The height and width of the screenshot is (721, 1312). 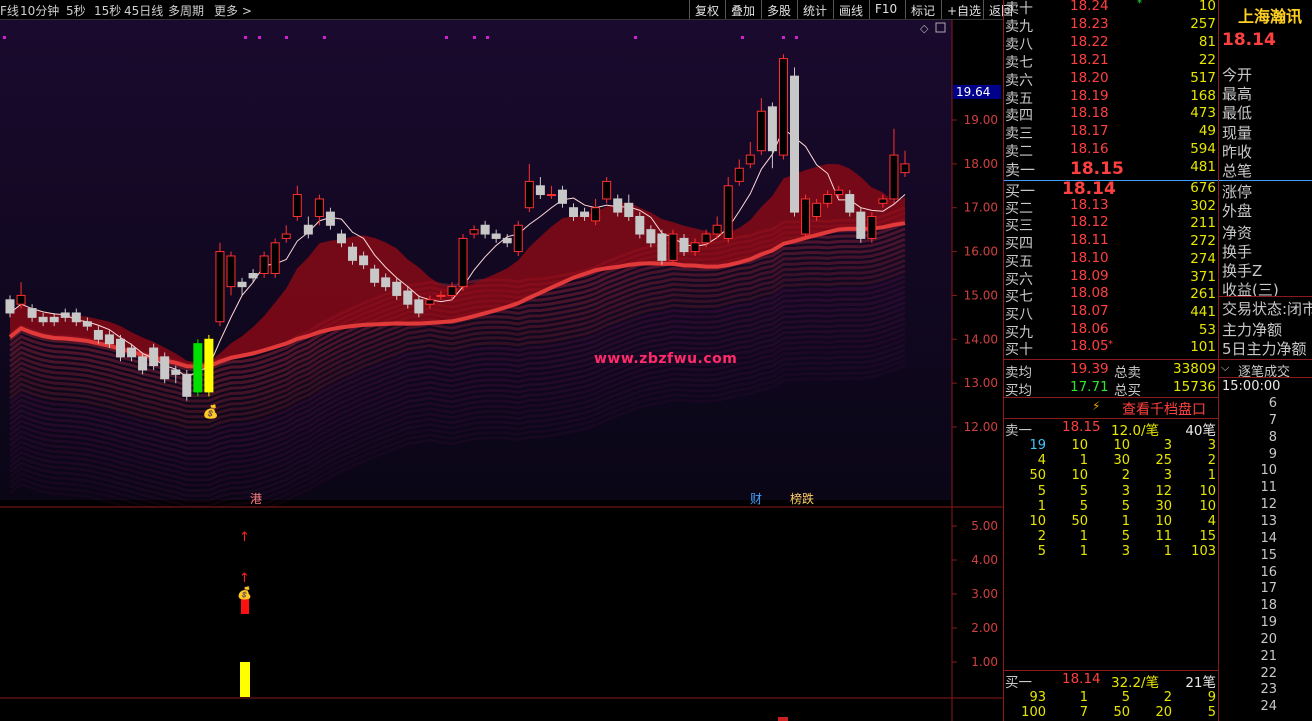 What do you see at coordinates (1207, 537) in the screenshot?
I see `queue-order-size: 15` at bounding box center [1207, 537].